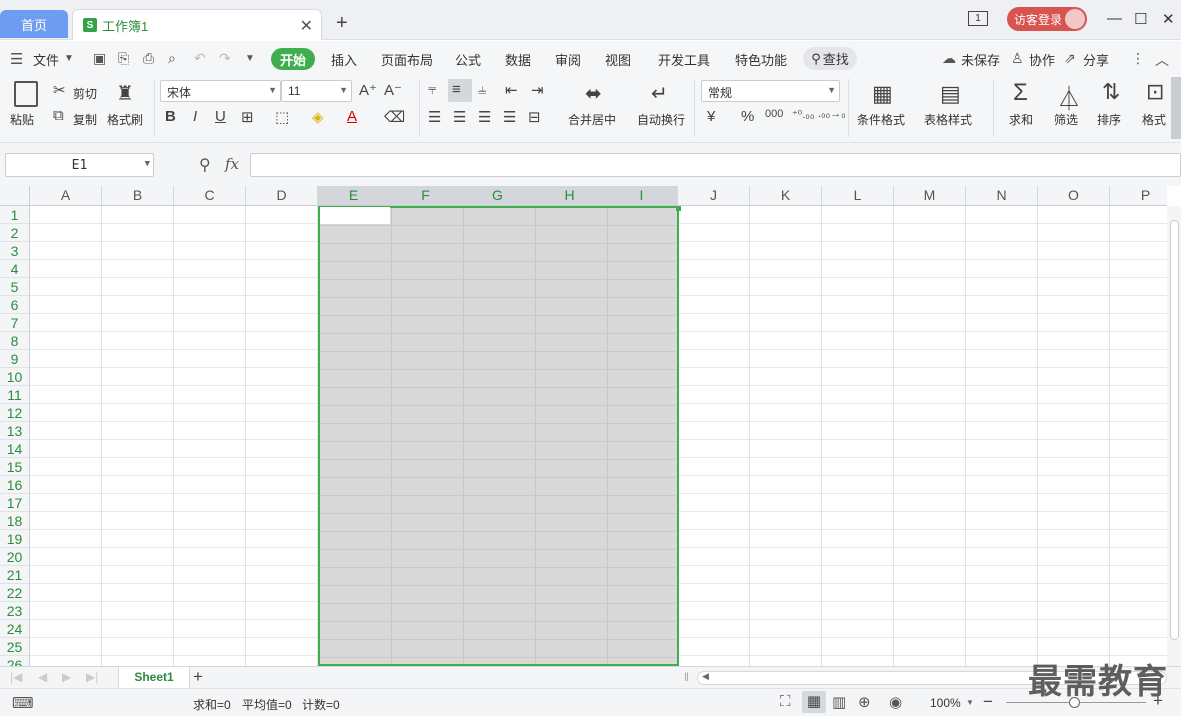 This screenshot has height=716, width=1181. I want to click on decrease-font-icon: A⁻, so click(393, 90).